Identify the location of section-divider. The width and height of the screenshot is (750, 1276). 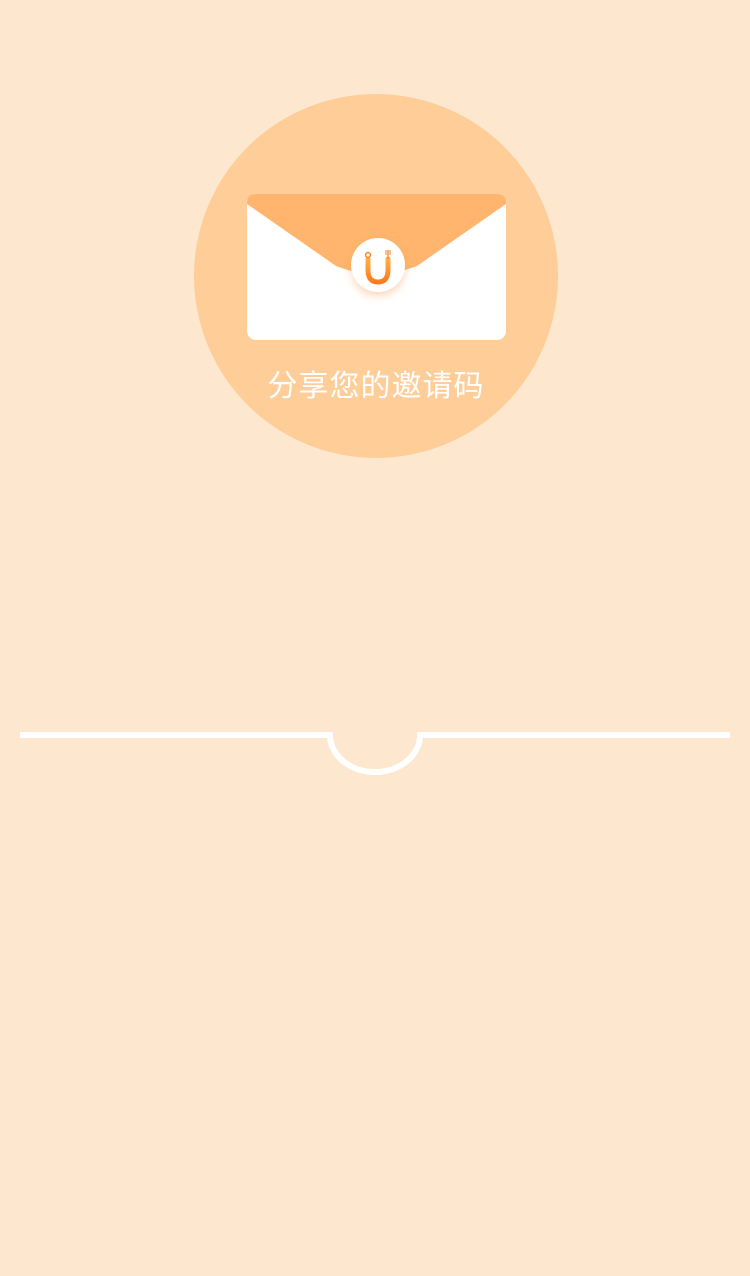
(375, 745).